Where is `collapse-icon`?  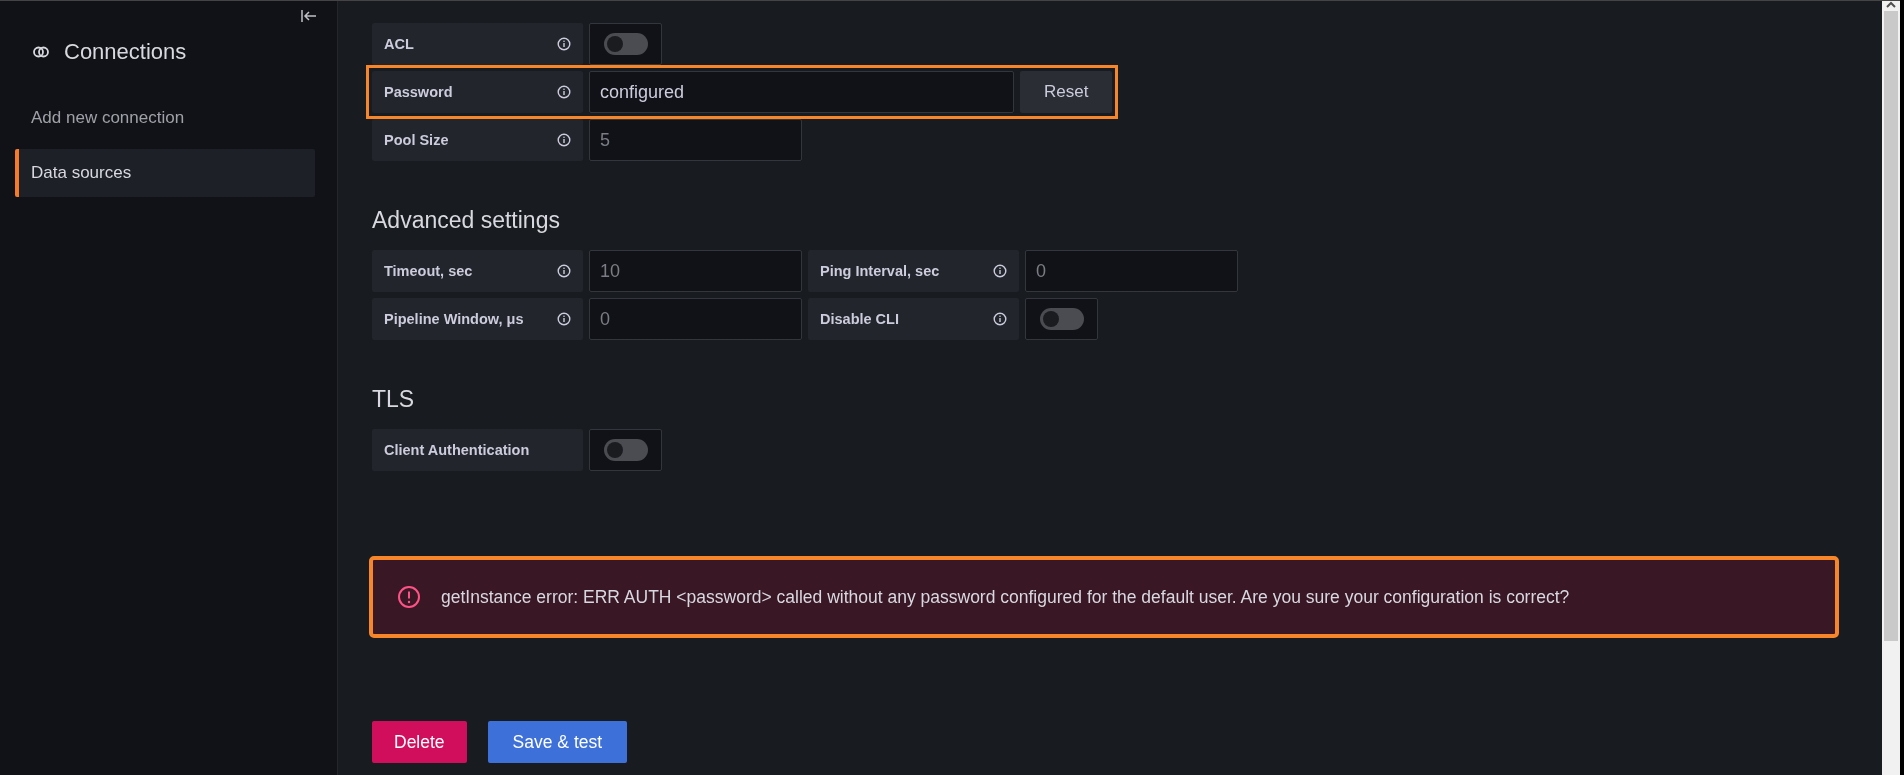 collapse-icon is located at coordinates (309, 16).